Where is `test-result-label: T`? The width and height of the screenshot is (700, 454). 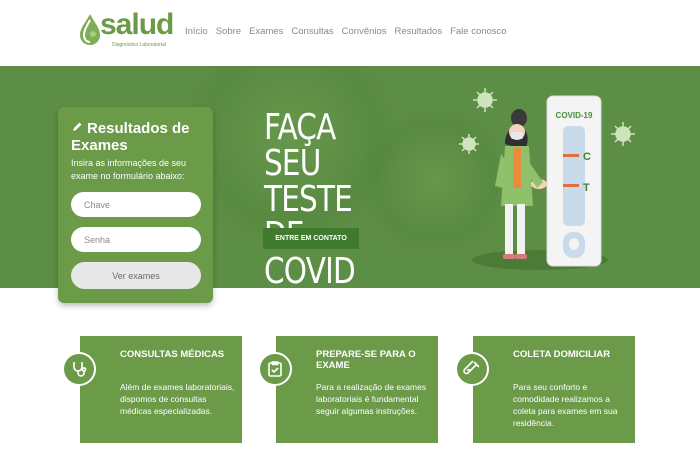 test-result-label: T is located at coordinates (586, 188).